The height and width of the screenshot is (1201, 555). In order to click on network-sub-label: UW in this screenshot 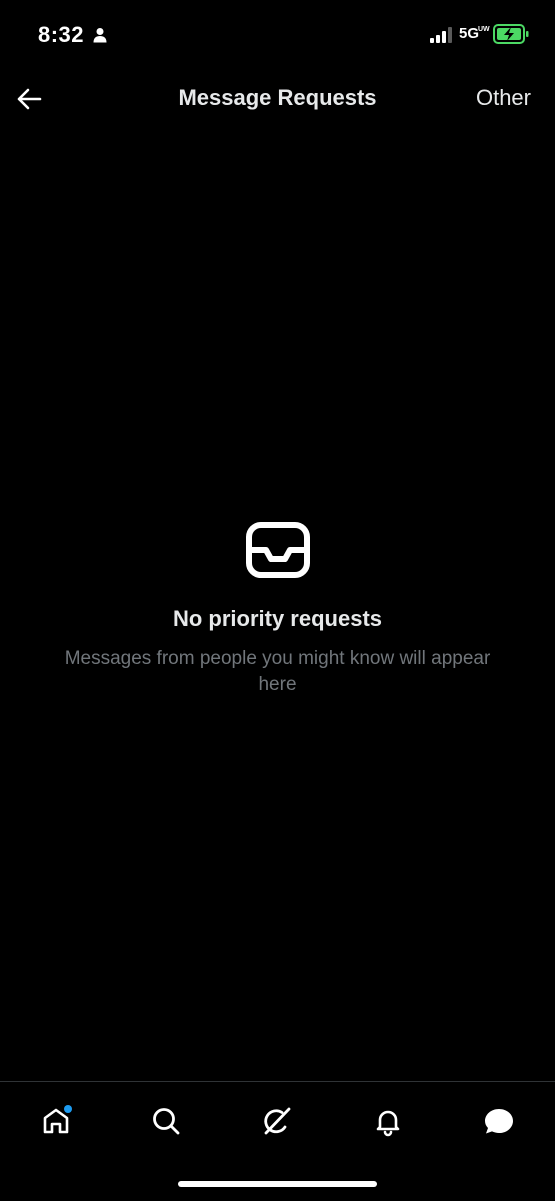, I will do `click(484, 29)`.